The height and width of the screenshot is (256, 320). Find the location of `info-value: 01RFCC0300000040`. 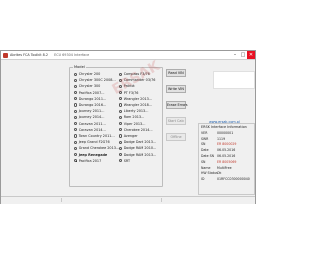

info-value: 01RFCC0300000040 is located at coordinates (233, 179).